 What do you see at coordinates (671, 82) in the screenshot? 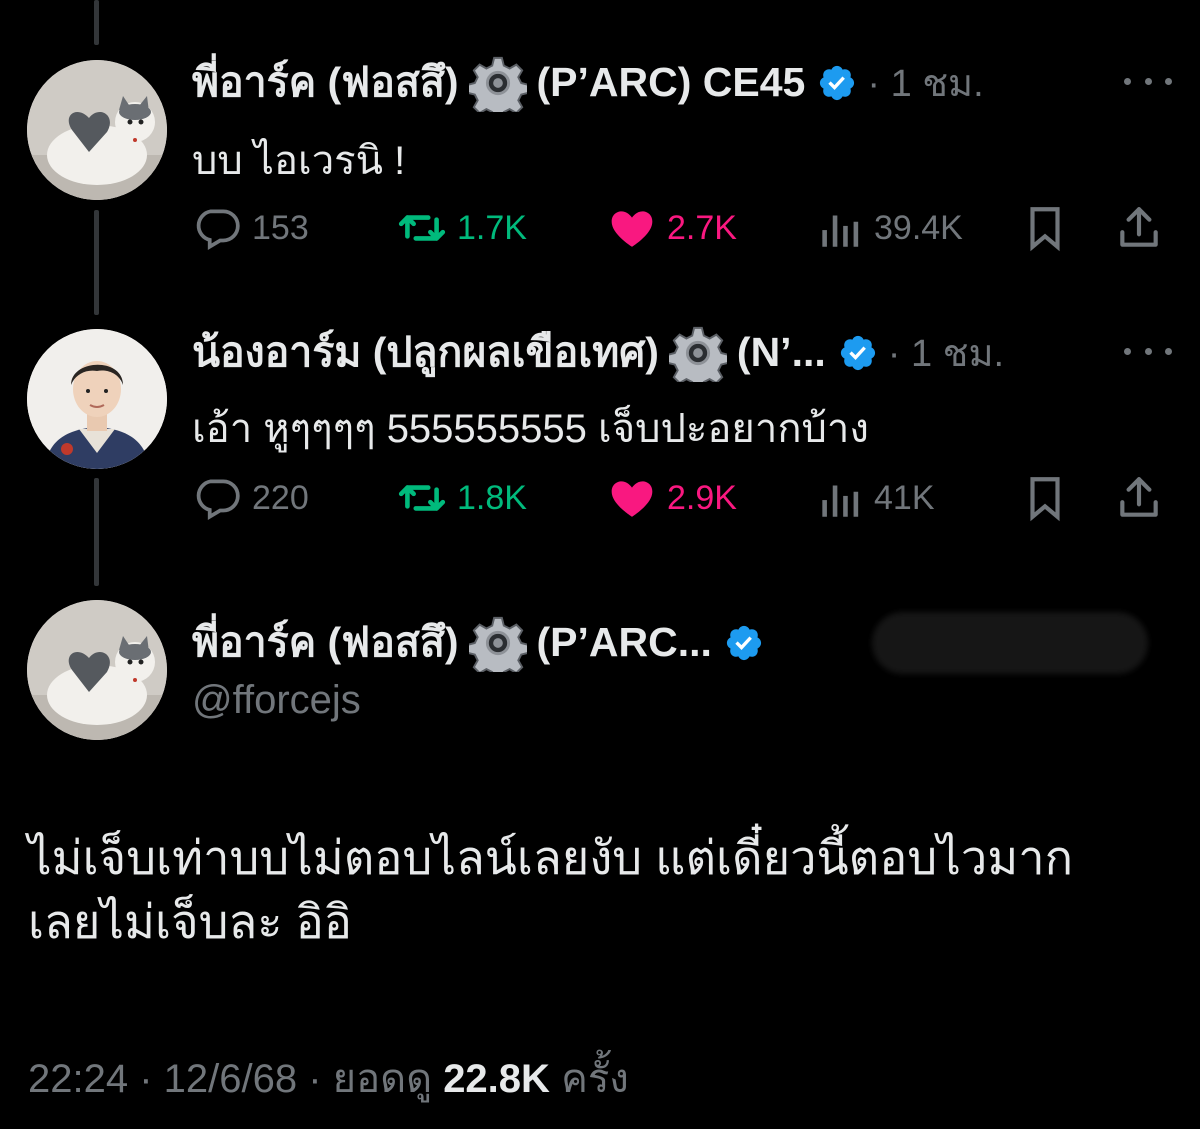
I see `display-name-suffix: (P’ARC) CE45` at bounding box center [671, 82].